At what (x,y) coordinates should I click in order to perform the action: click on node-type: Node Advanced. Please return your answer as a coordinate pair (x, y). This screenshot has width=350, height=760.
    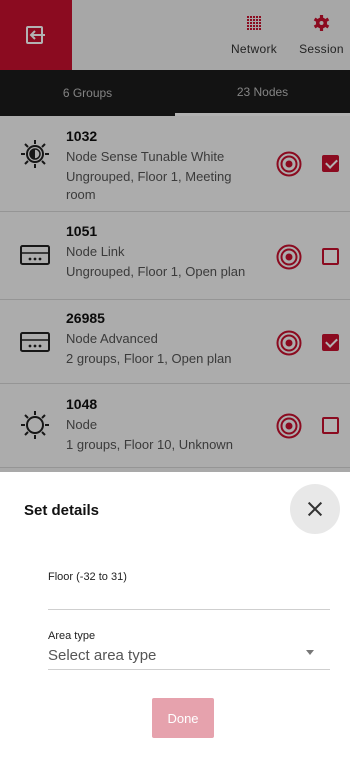
    Looking at the image, I should click on (112, 338).